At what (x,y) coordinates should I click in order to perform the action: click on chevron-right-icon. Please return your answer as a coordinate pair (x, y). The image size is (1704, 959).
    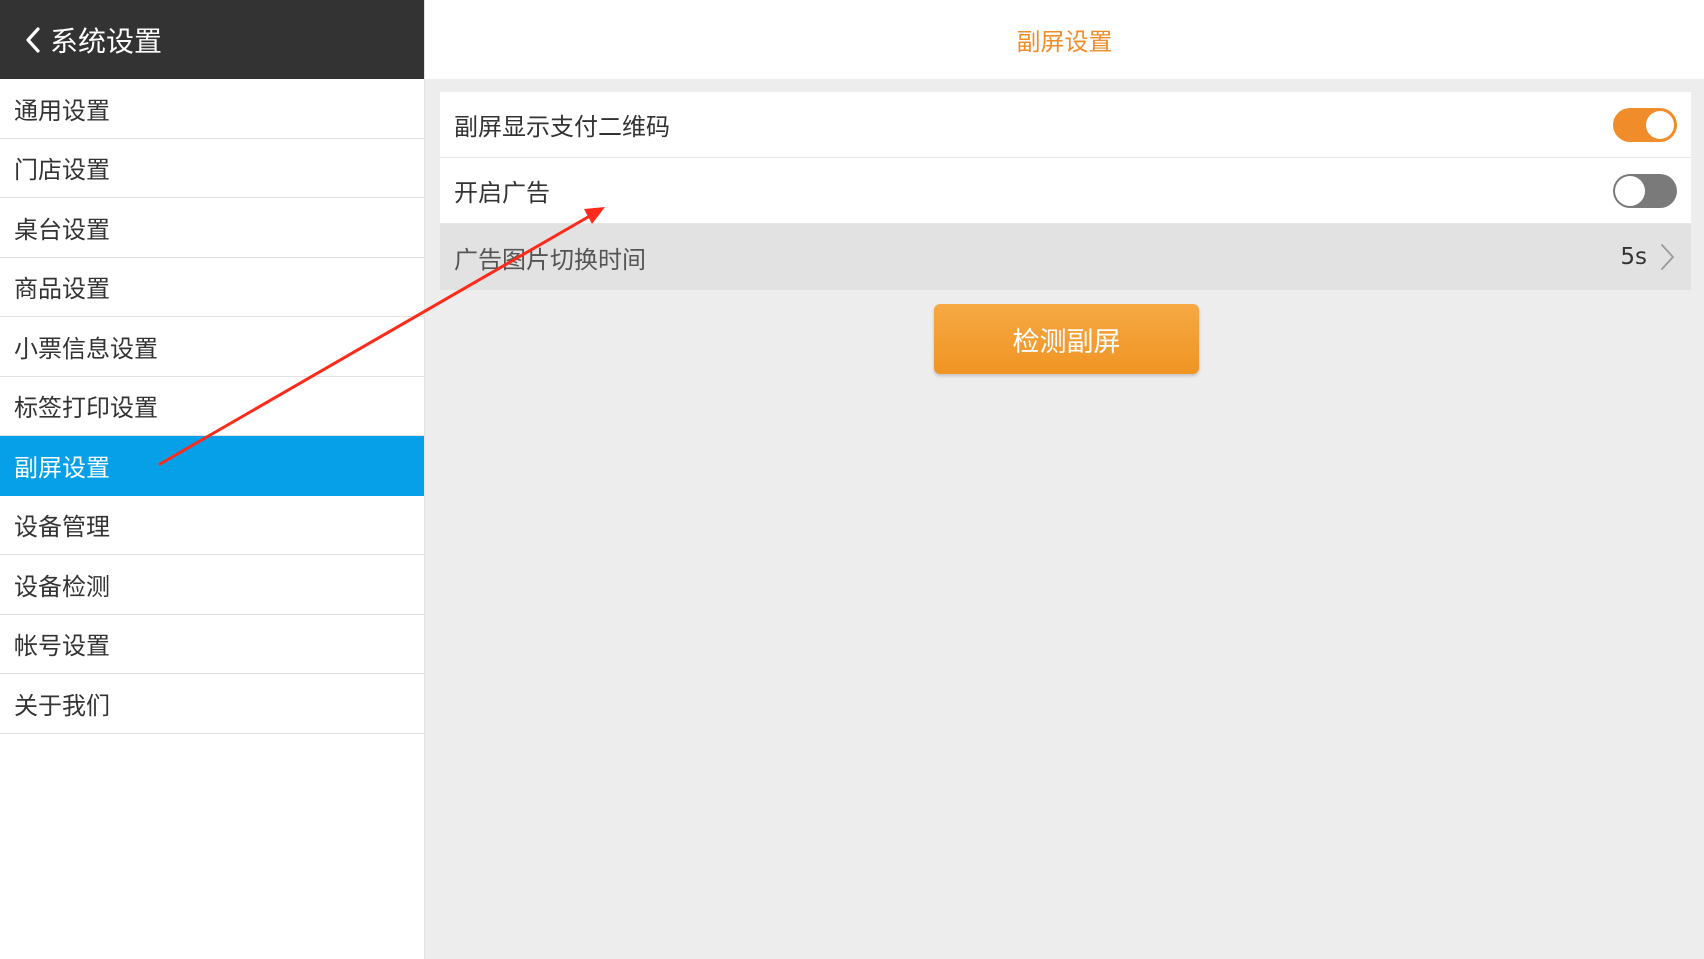
    Looking at the image, I should click on (1668, 257).